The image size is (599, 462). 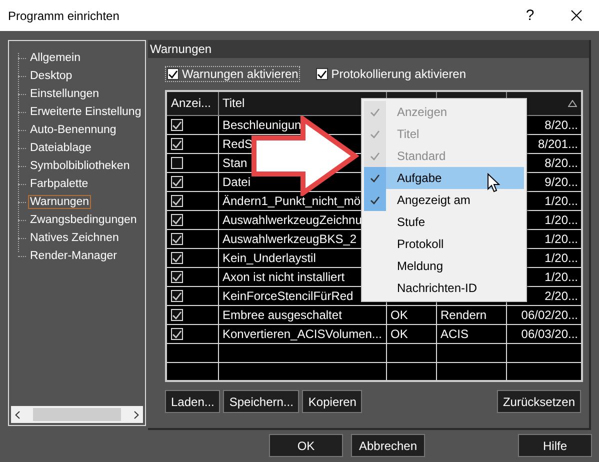 I want to click on tree-item: Zwangsbedingungen, so click(x=83, y=220).